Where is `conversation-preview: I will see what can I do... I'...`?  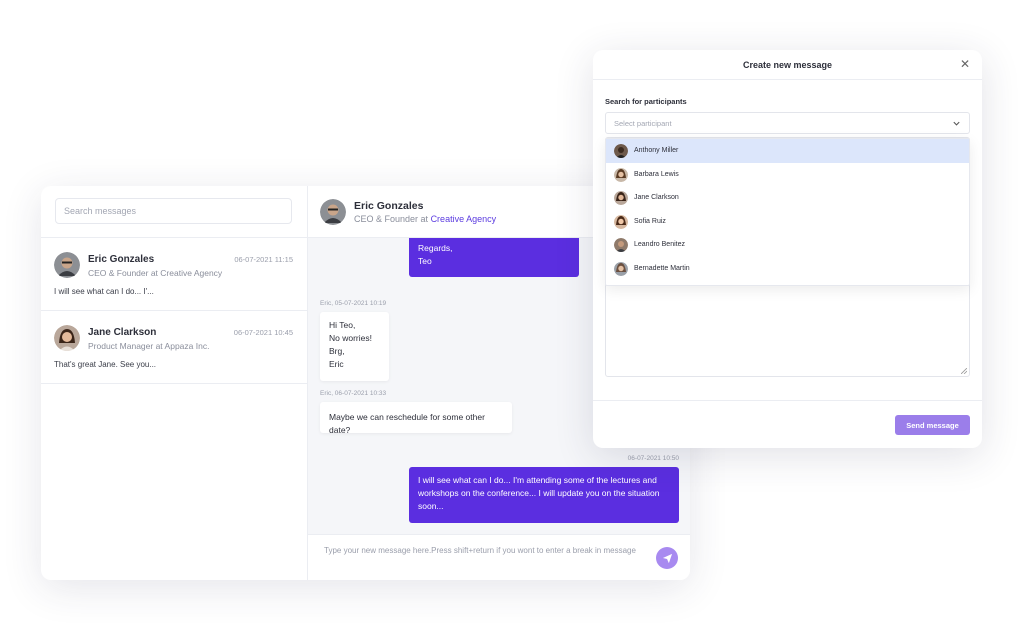
conversation-preview: I will see what can I do... I'... is located at coordinates (104, 291).